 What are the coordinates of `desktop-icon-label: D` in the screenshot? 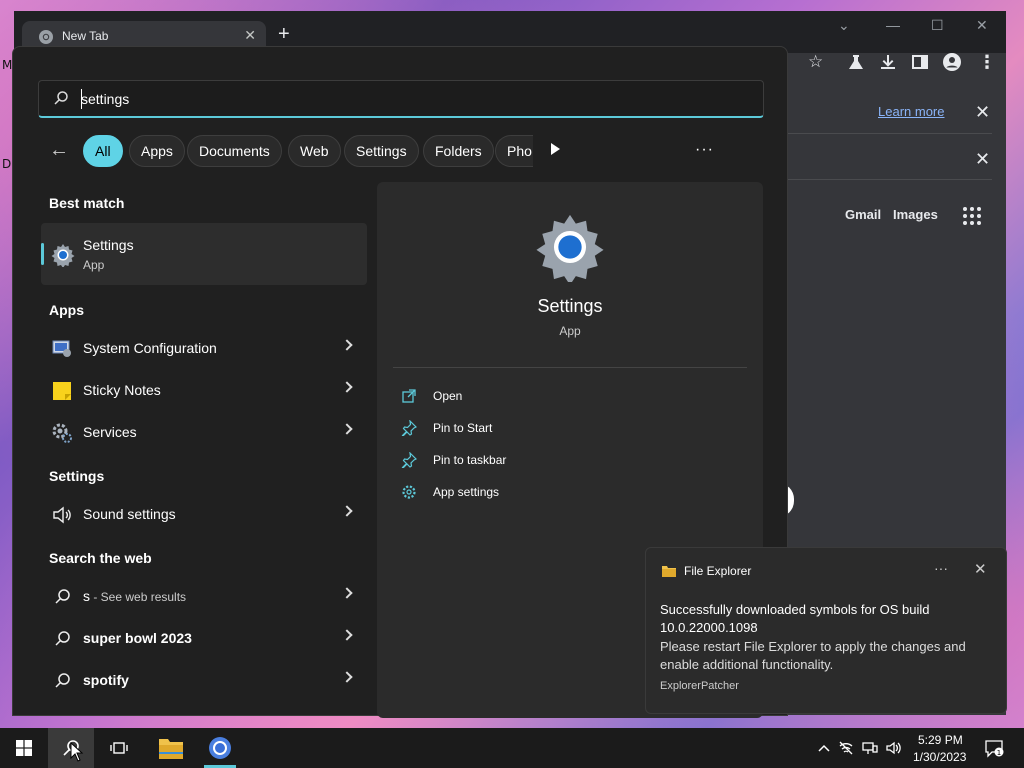 It's located at (7, 164).